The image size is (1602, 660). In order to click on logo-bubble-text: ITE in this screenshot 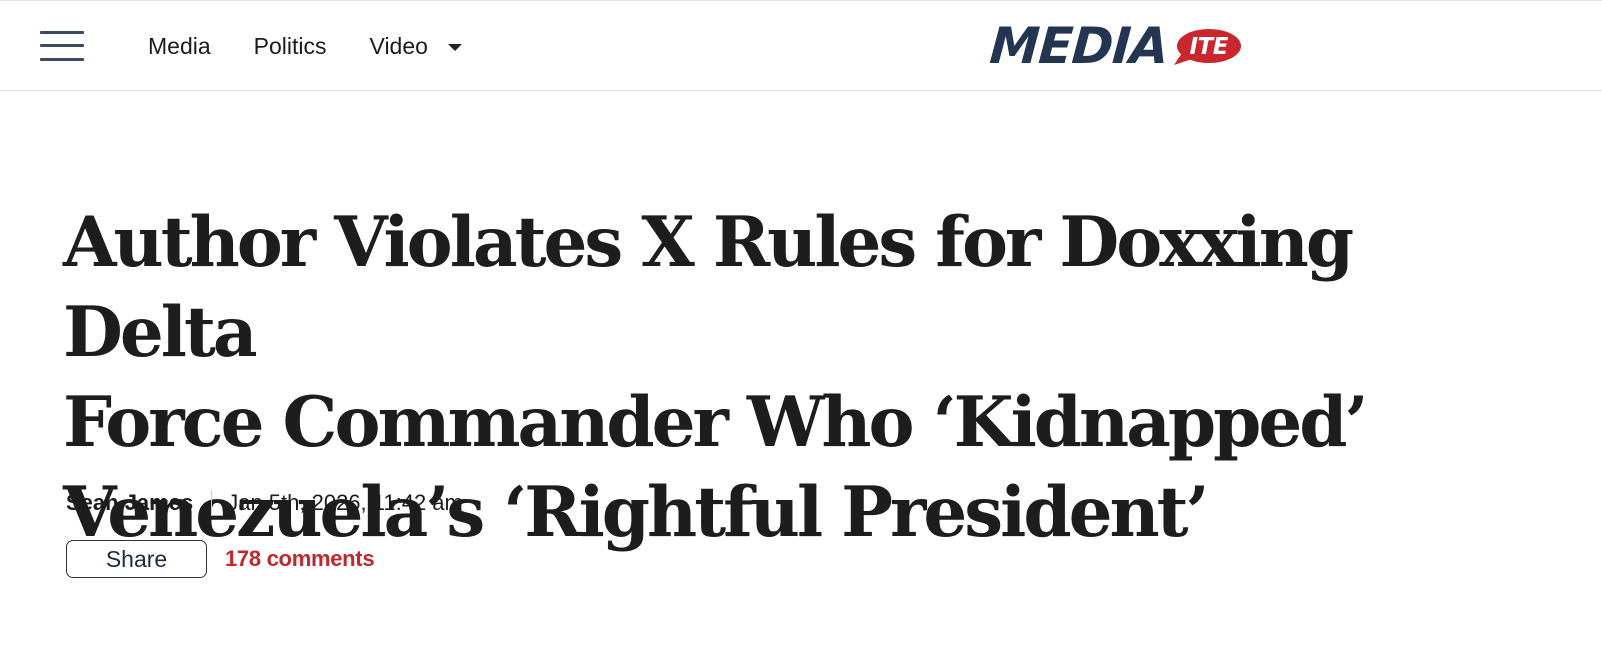, I will do `click(1208, 47)`.